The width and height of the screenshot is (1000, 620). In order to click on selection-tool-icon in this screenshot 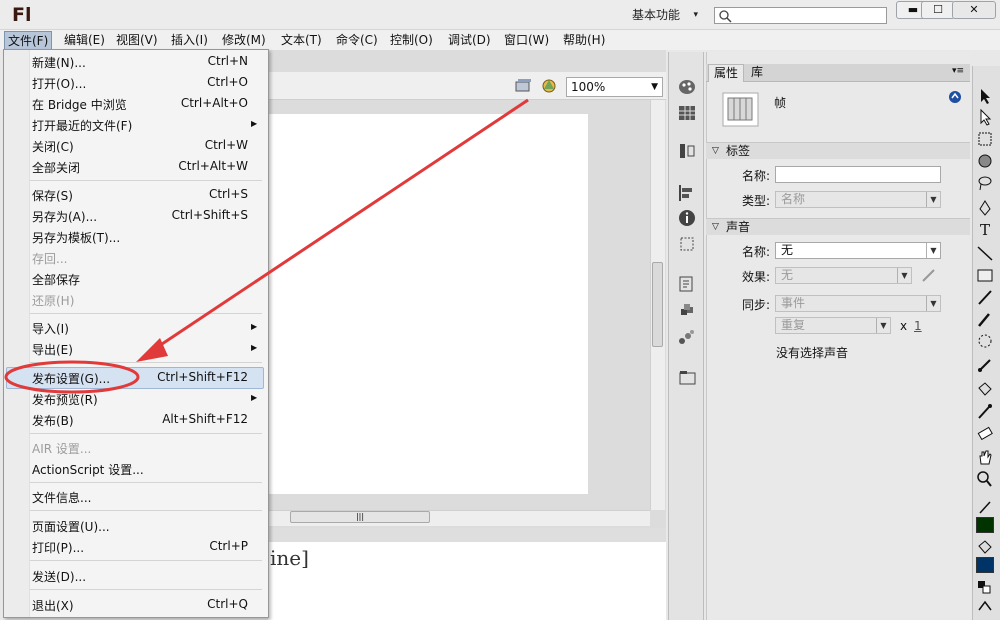, I will do `click(985, 96)`.